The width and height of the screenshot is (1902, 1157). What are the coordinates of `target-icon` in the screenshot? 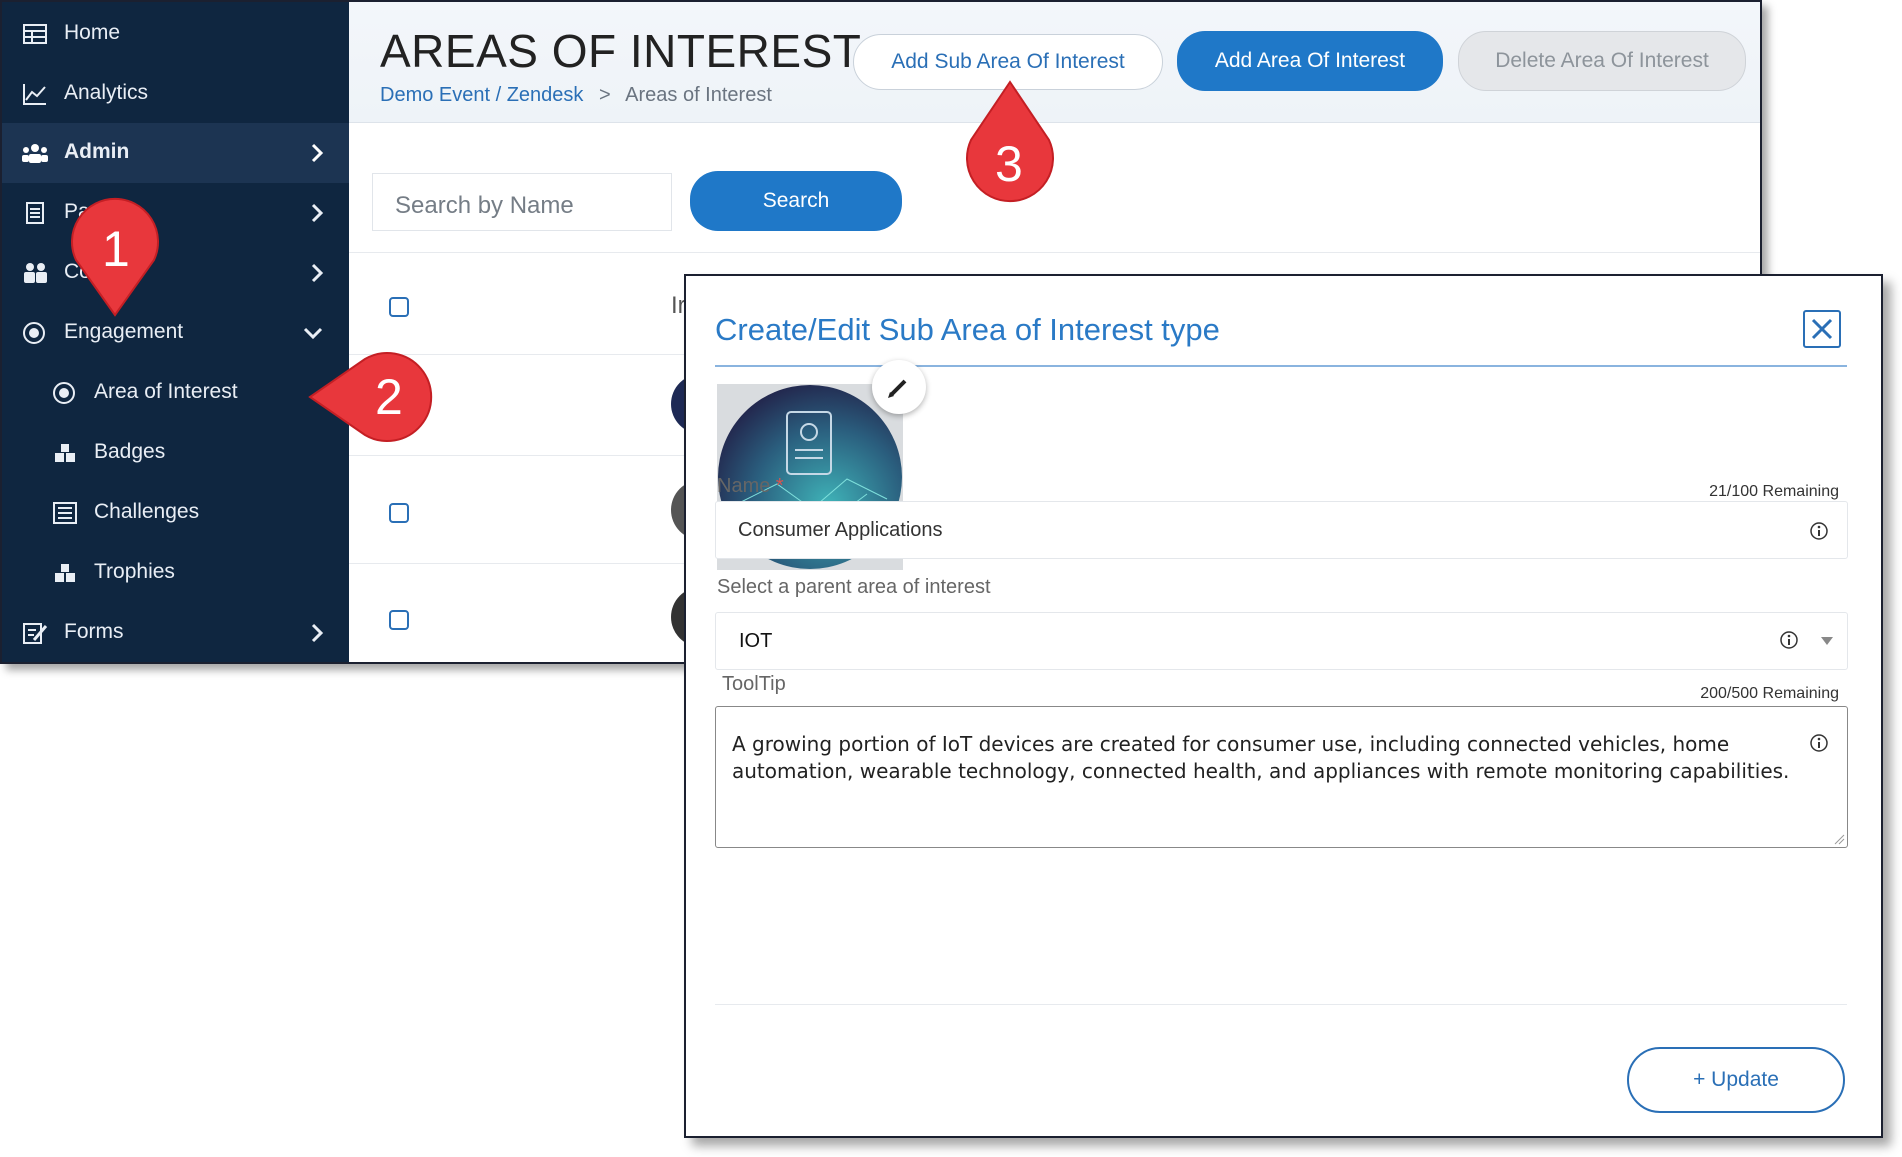 It's located at (34, 333).